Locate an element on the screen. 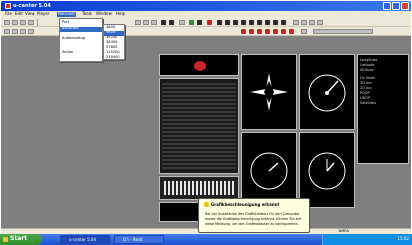  status-icon is located at coordinates (191, 22).